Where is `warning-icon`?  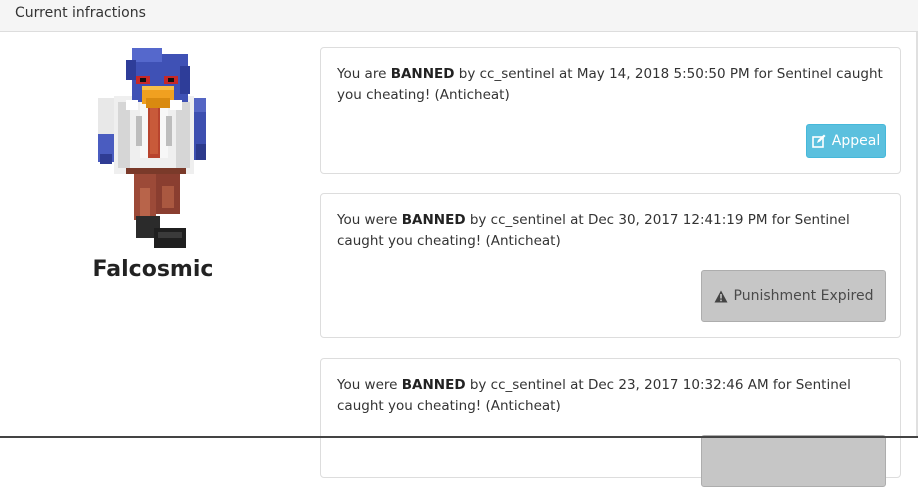
warning-icon is located at coordinates (721, 296).